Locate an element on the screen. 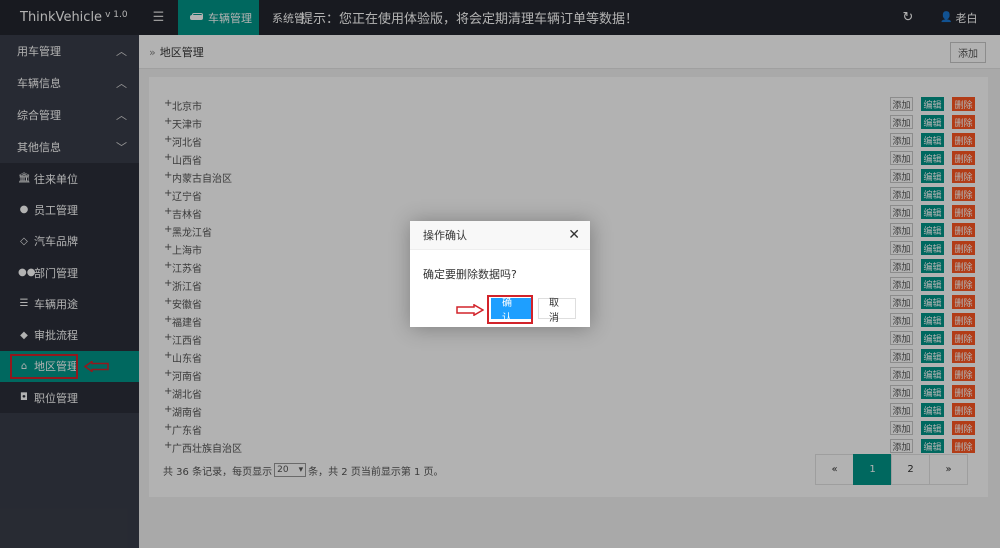 The height and width of the screenshot is (548, 1000). dialog-message: 确定要删除数据吗? is located at coordinates (470, 274).